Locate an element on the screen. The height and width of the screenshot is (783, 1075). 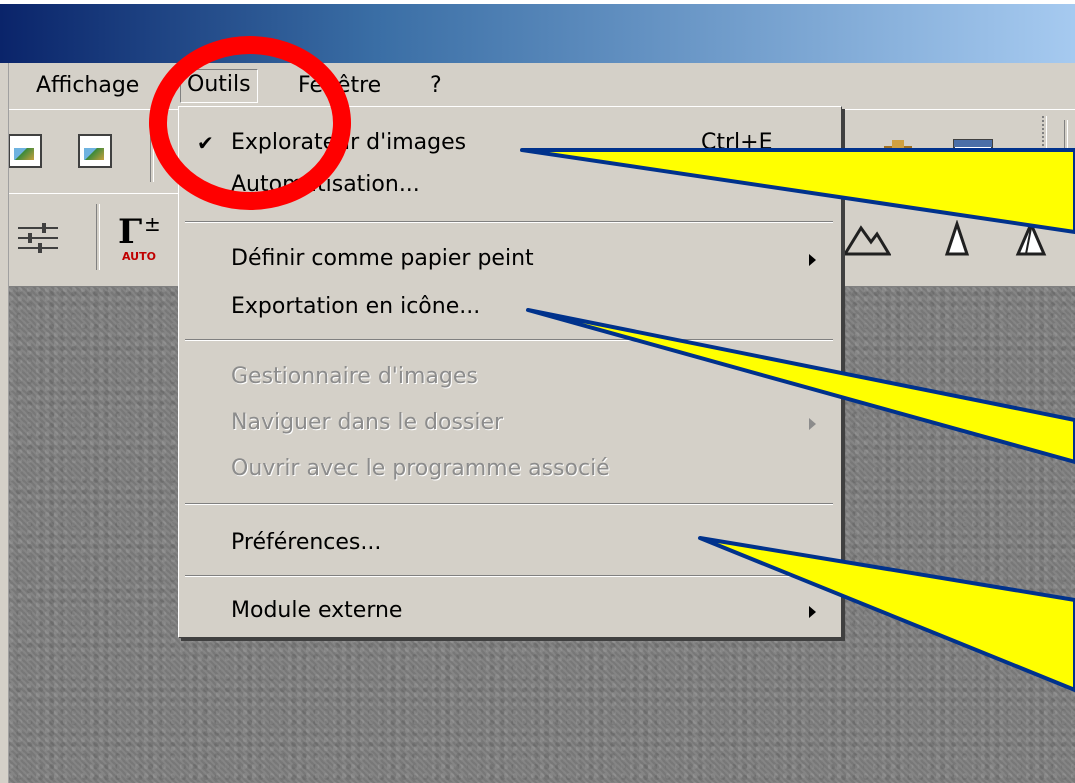
menu-item-browse-folder: Naviguer dans le dossier is located at coordinates (510, 423).